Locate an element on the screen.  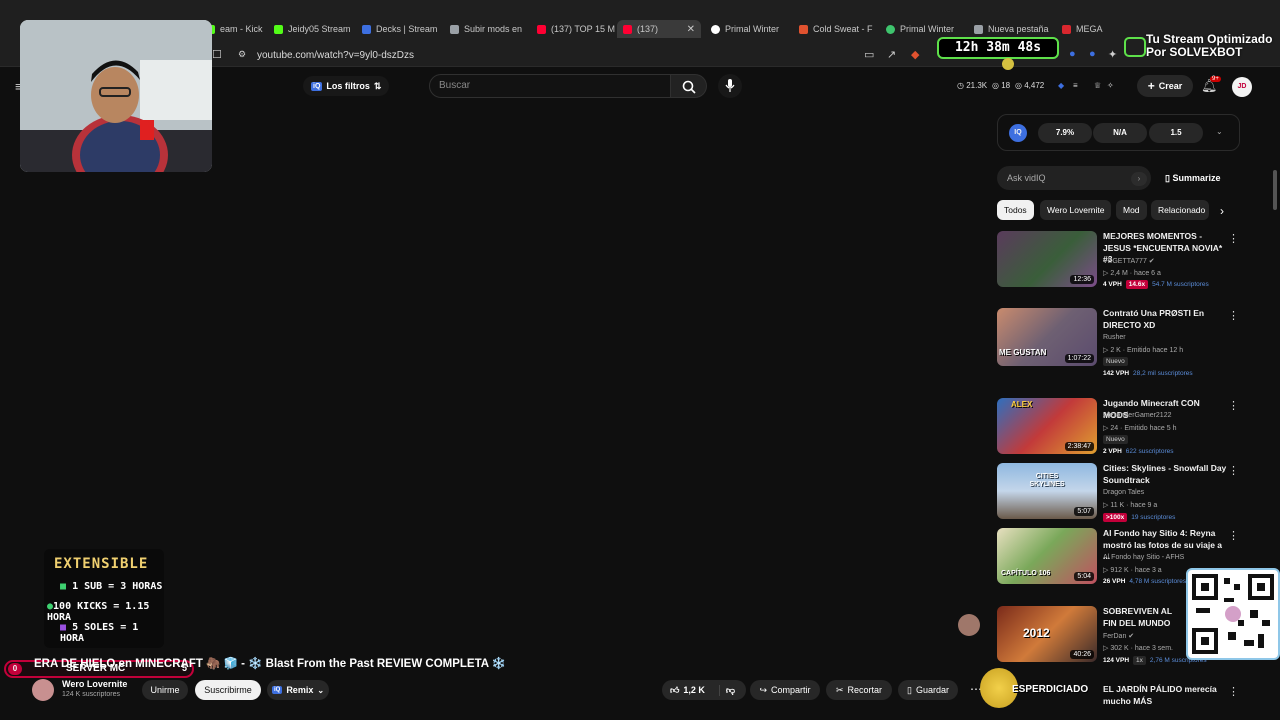
video-title: SOBREVIVEN AL FIN DEL MUNDO is located at coordinates (1144, 617).